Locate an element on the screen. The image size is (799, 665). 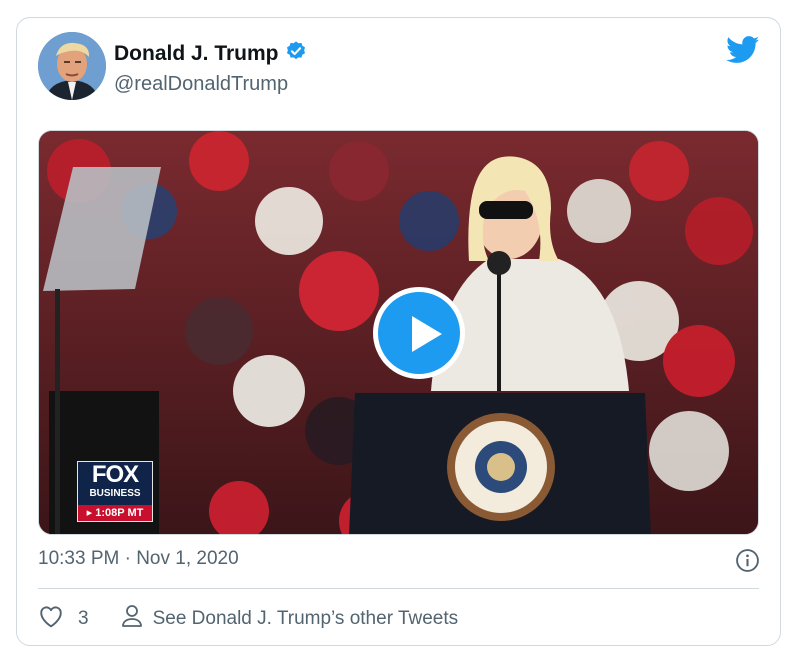
fox-sub-text: BUSINESS is located at coordinates (115, 493).